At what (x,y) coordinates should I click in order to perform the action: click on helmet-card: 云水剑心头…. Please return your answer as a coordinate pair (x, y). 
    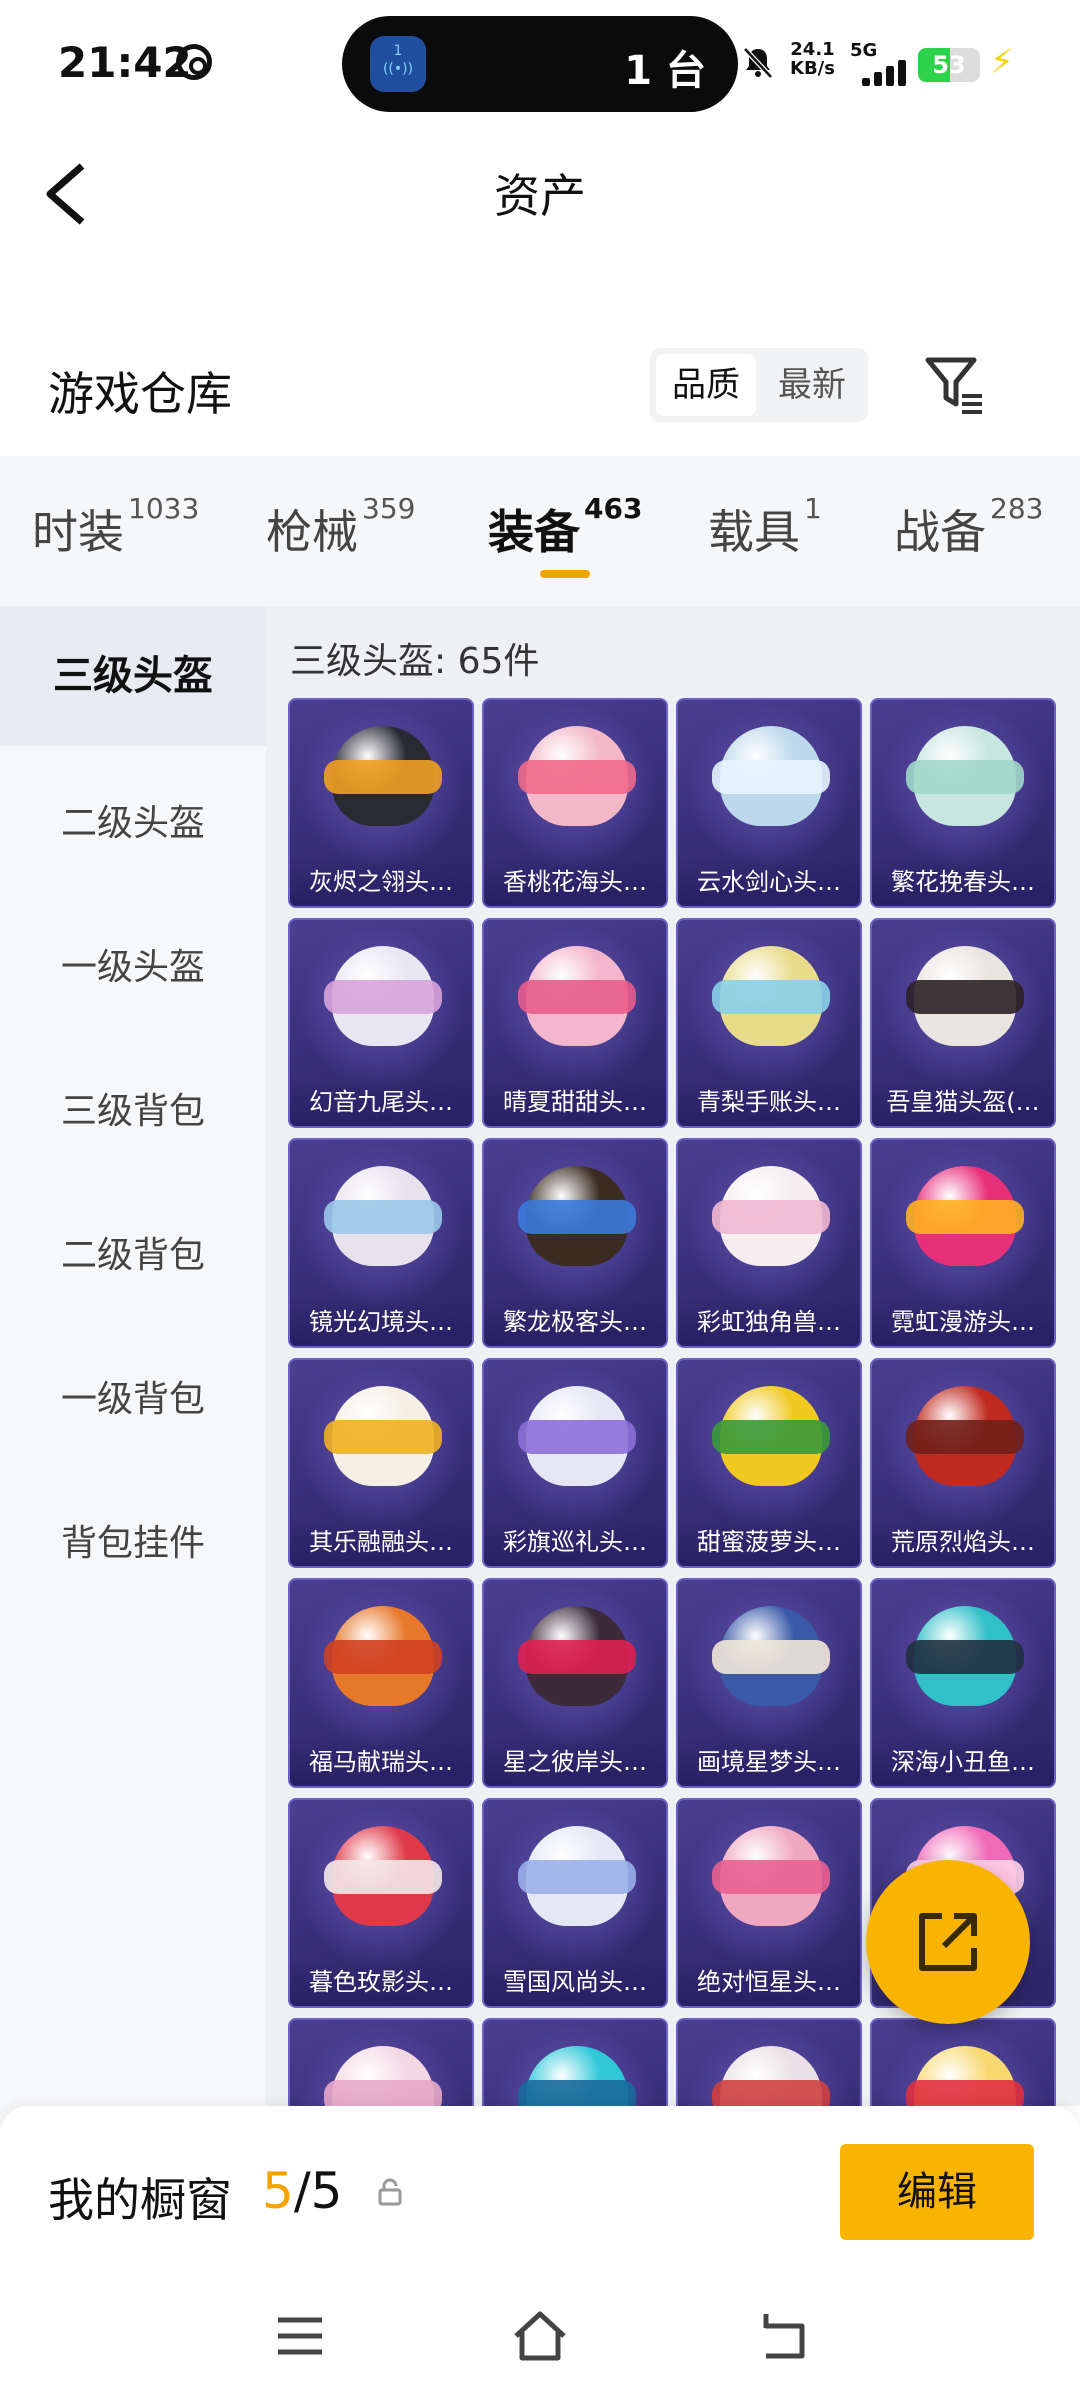
    Looking at the image, I should click on (769, 803).